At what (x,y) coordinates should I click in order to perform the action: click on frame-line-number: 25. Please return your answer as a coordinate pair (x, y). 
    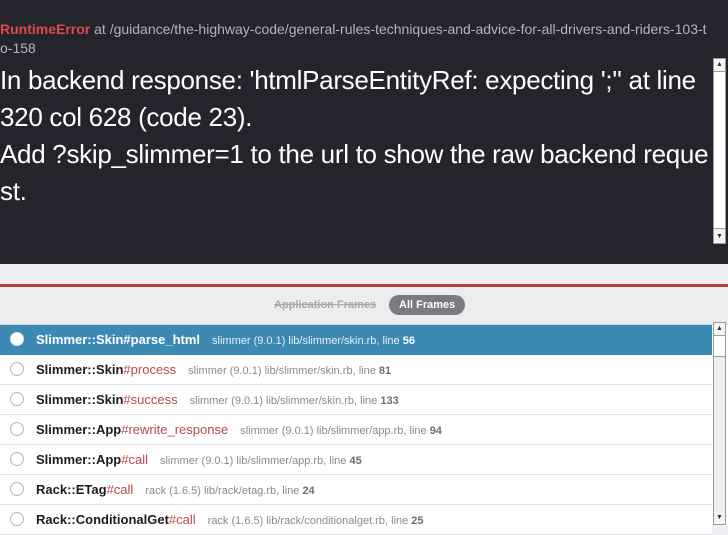
    Looking at the image, I should click on (417, 521).